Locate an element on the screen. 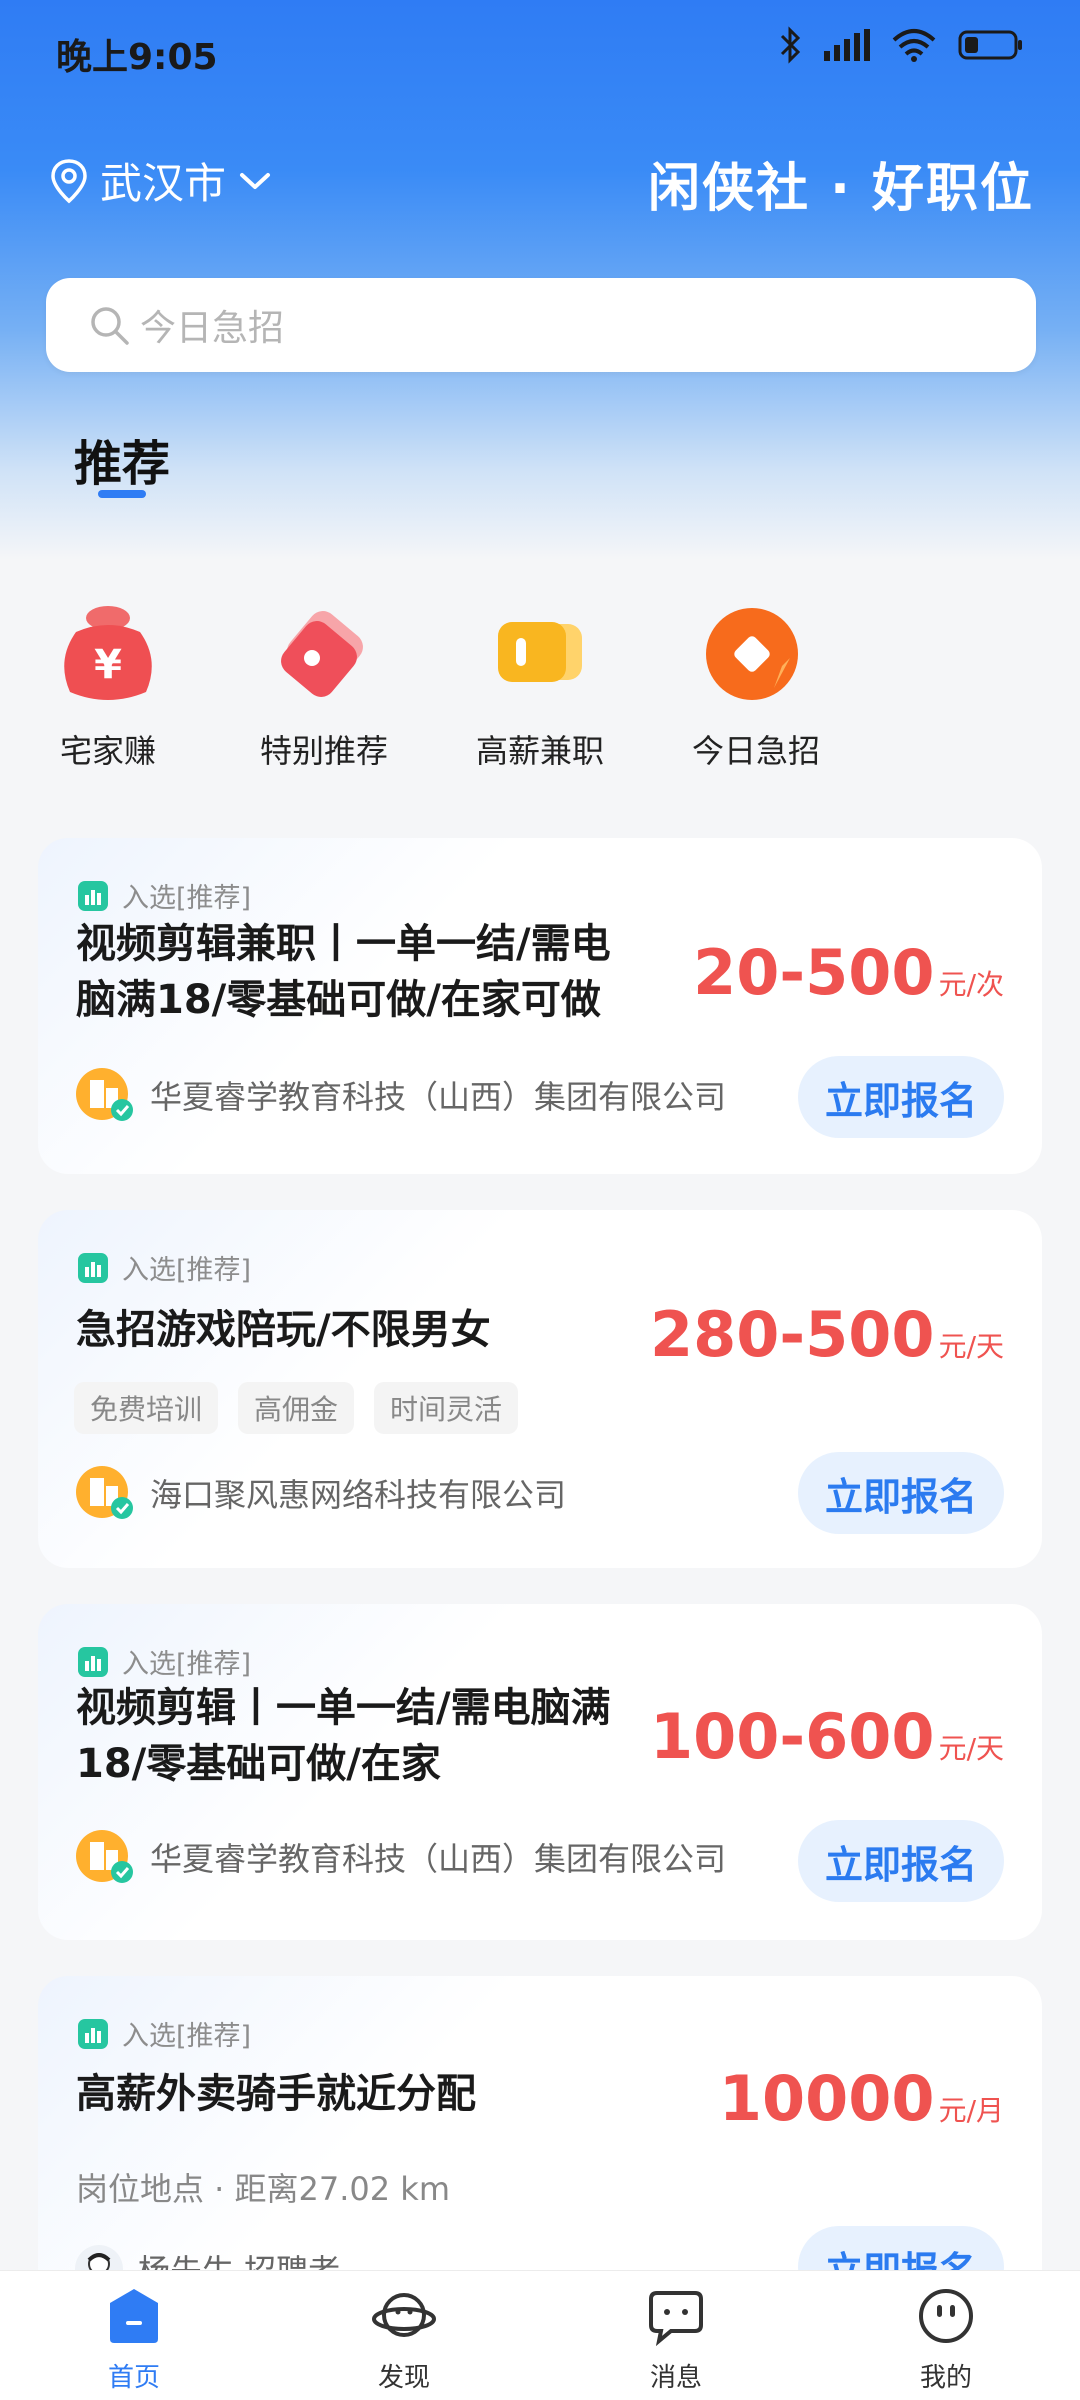 This screenshot has height=2400, width=1080. category-work-from-home: ¥ 宅家赚 is located at coordinates (108, 686).